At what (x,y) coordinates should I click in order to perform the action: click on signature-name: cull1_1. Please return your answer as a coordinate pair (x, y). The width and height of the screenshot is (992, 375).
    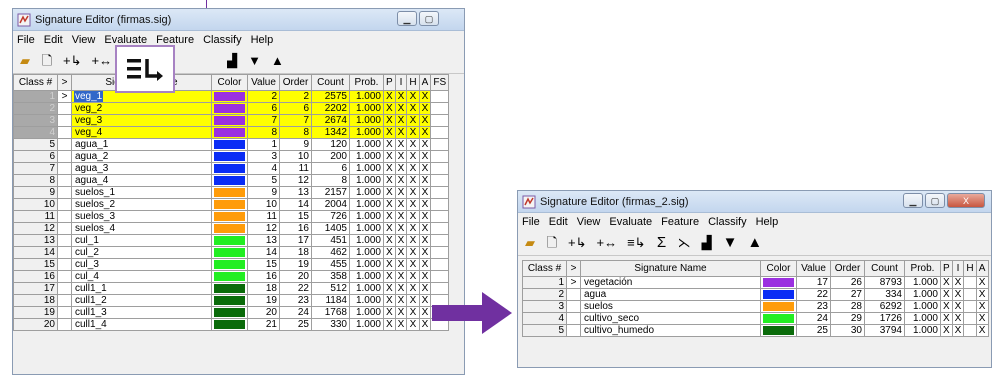
    Looking at the image, I should click on (91, 289).